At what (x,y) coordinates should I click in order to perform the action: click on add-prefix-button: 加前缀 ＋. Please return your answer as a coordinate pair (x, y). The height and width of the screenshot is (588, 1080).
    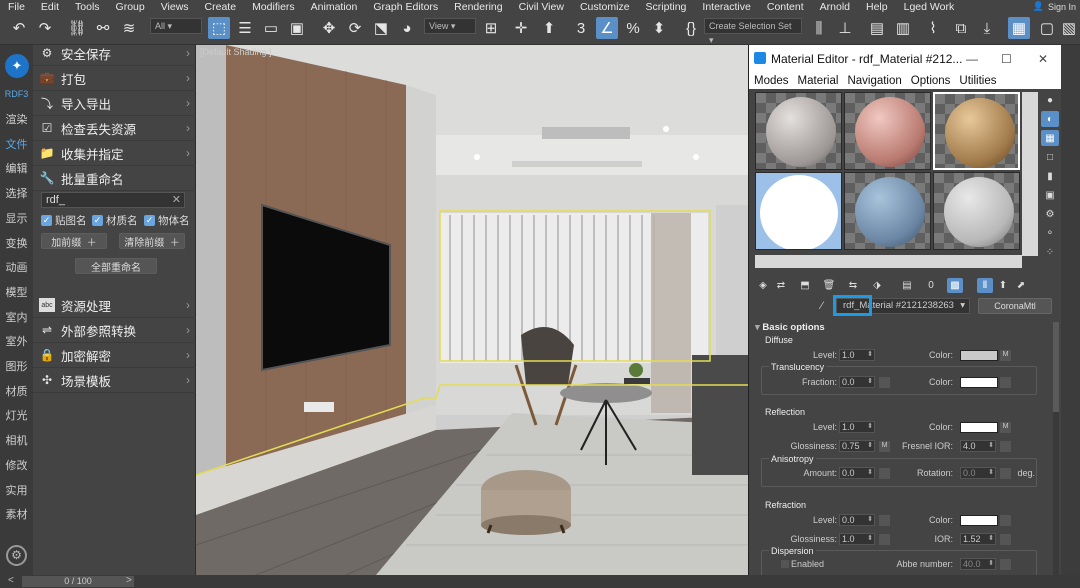
    Looking at the image, I should click on (74, 241).